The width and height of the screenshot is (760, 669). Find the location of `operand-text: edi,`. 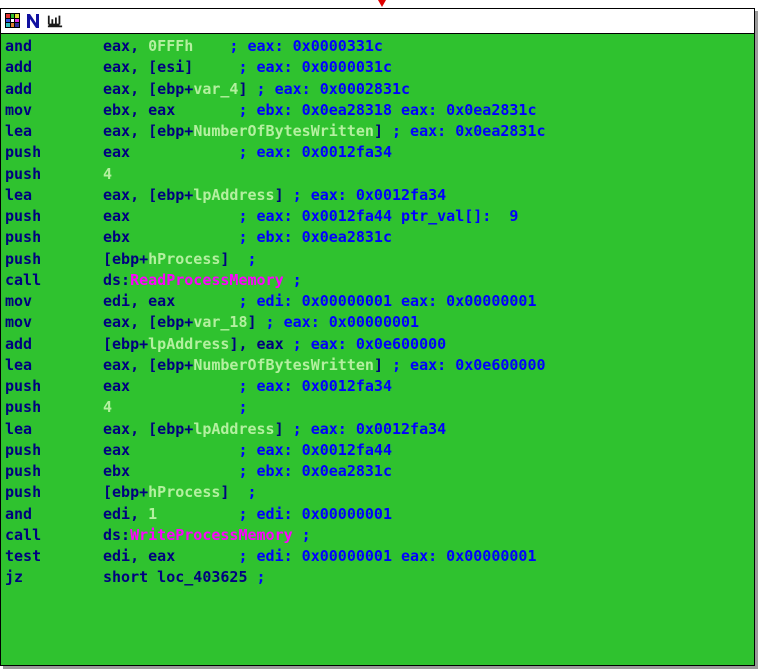

operand-text: edi, is located at coordinates (126, 513).